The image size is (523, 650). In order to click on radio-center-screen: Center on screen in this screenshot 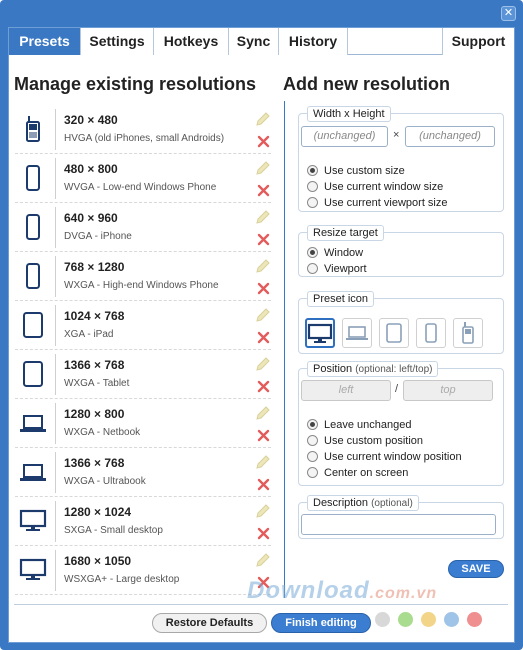, I will do `click(357, 473)`.